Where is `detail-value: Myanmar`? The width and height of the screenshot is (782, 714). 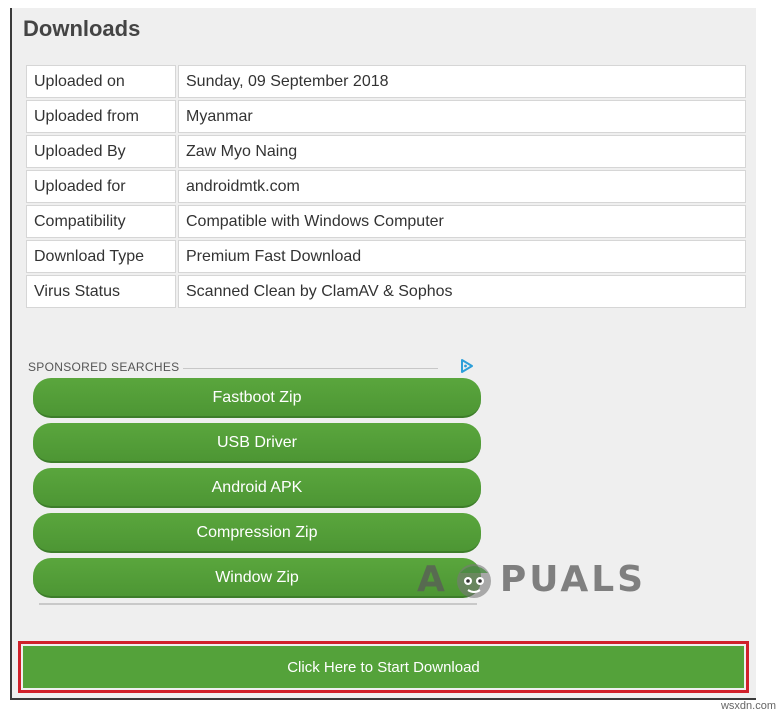
detail-value: Myanmar is located at coordinates (462, 116).